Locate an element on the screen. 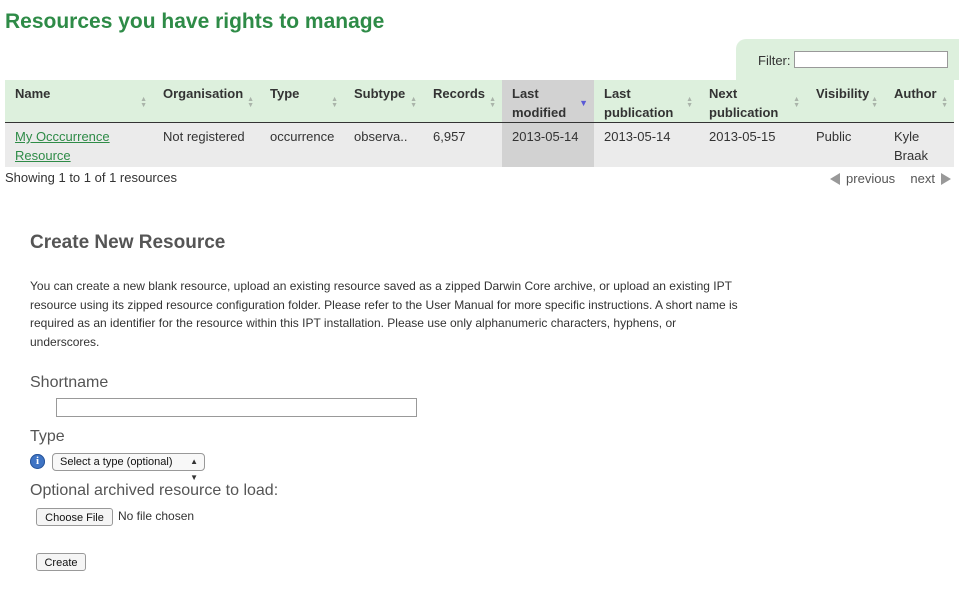 The image size is (959, 590). cell-subtype: observa.. is located at coordinates (381, 136).